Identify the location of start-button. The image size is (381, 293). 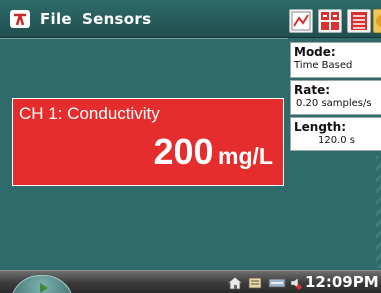
(42, 284).